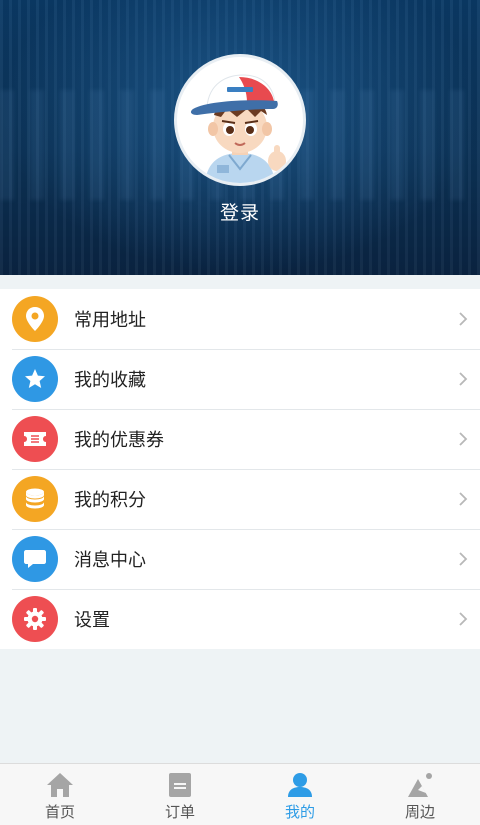 The width and height of the screenshot is (480, 825). I want to click on menu-item-points: 我的积分, so click(240, 499).